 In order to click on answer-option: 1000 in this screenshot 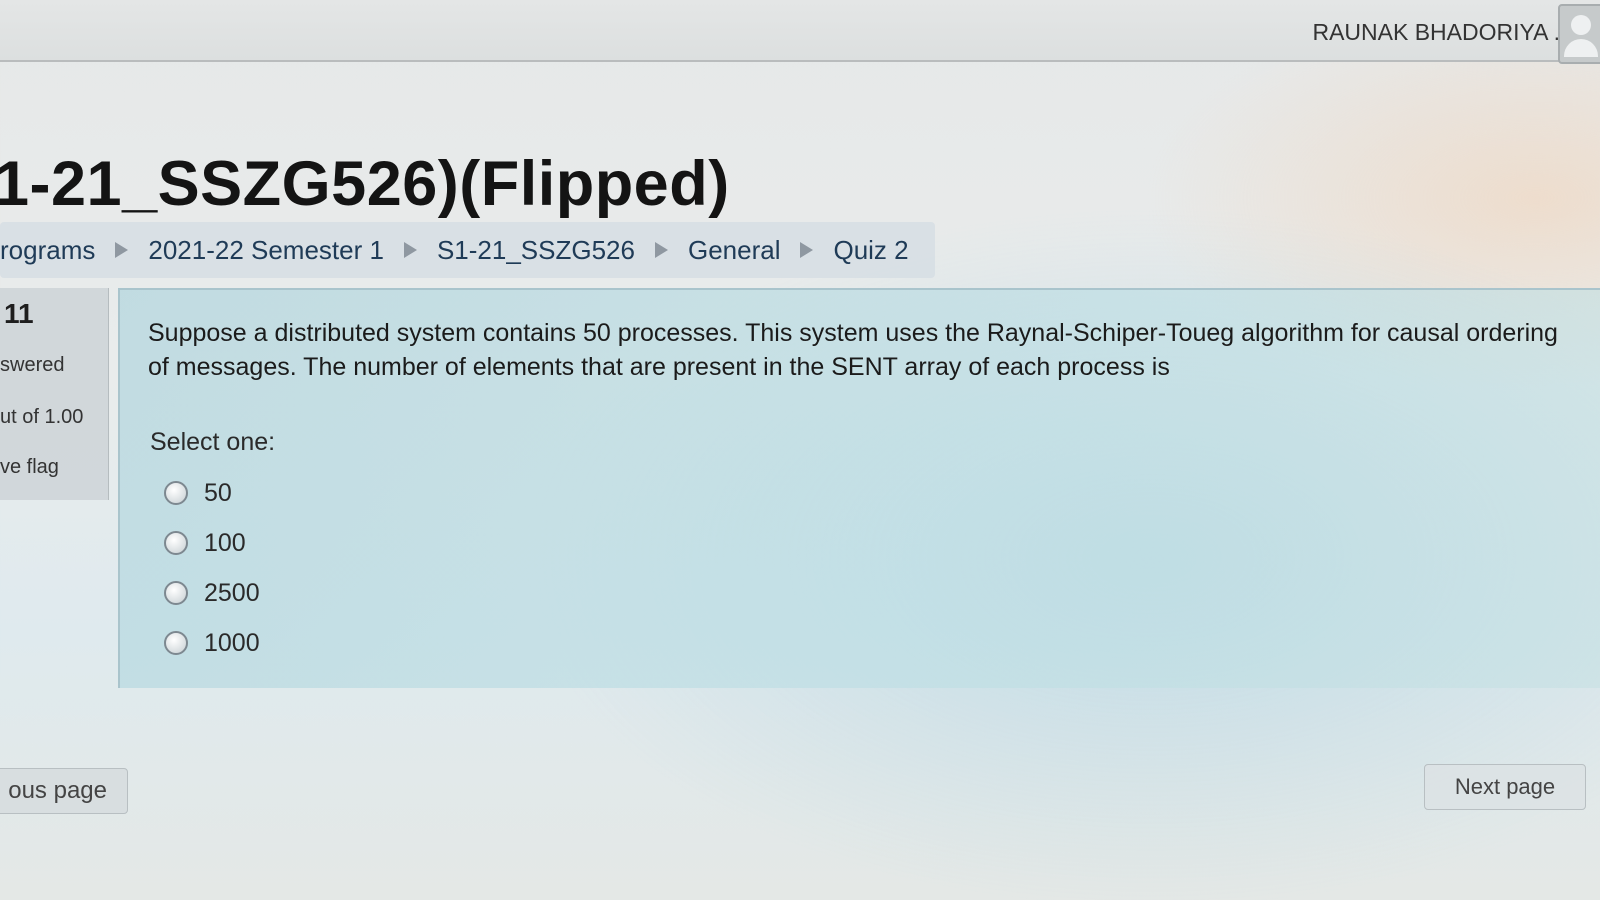, I will do `click(212, 643)`.